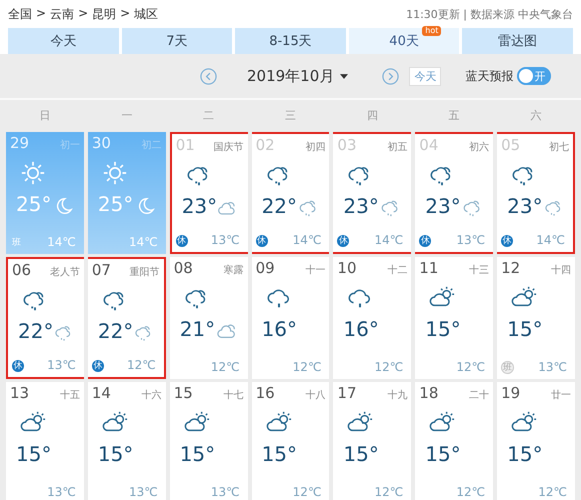 The width and height of the screenshot is (581, 500). What do you see at coordinates (127, 441) in the screenshot?
I see `day-cell: 14 十六 15° 13℃` at bounding box center [127, 441].